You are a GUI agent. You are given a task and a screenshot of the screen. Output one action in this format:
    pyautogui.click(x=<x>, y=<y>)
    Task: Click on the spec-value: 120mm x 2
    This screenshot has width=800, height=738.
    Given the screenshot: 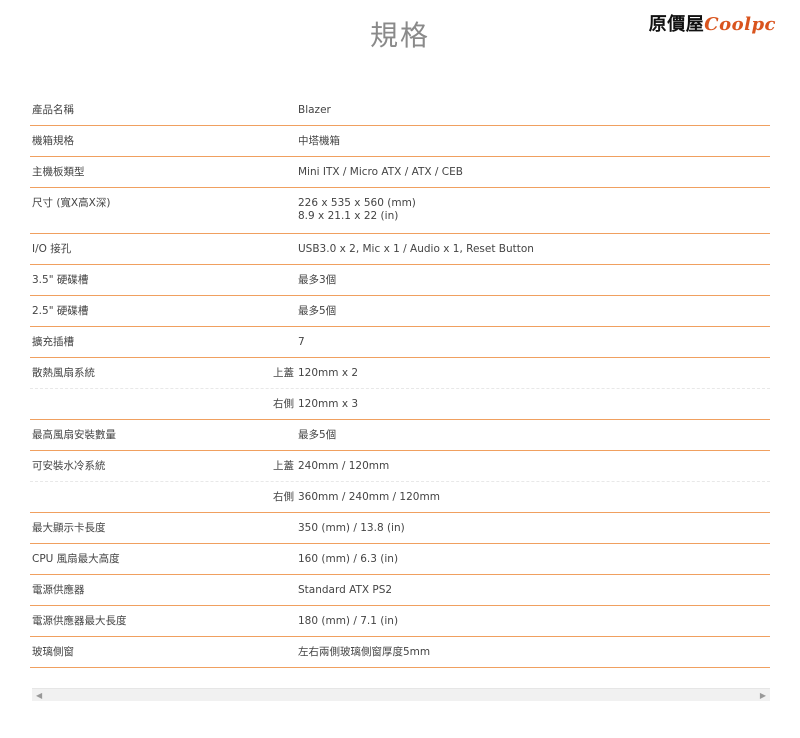 What is the action you would take?
    pyautogui.click(x=534, y=377)
    